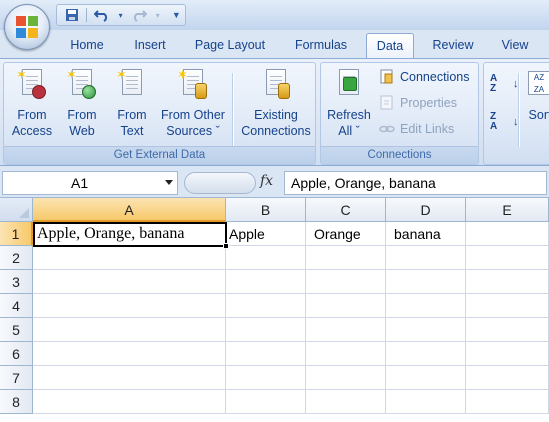 The width and height of the screenshot is (549, 422). Describe the element at coordinates (426, 402) in the screenshot. I see `cell-d8` at that location.